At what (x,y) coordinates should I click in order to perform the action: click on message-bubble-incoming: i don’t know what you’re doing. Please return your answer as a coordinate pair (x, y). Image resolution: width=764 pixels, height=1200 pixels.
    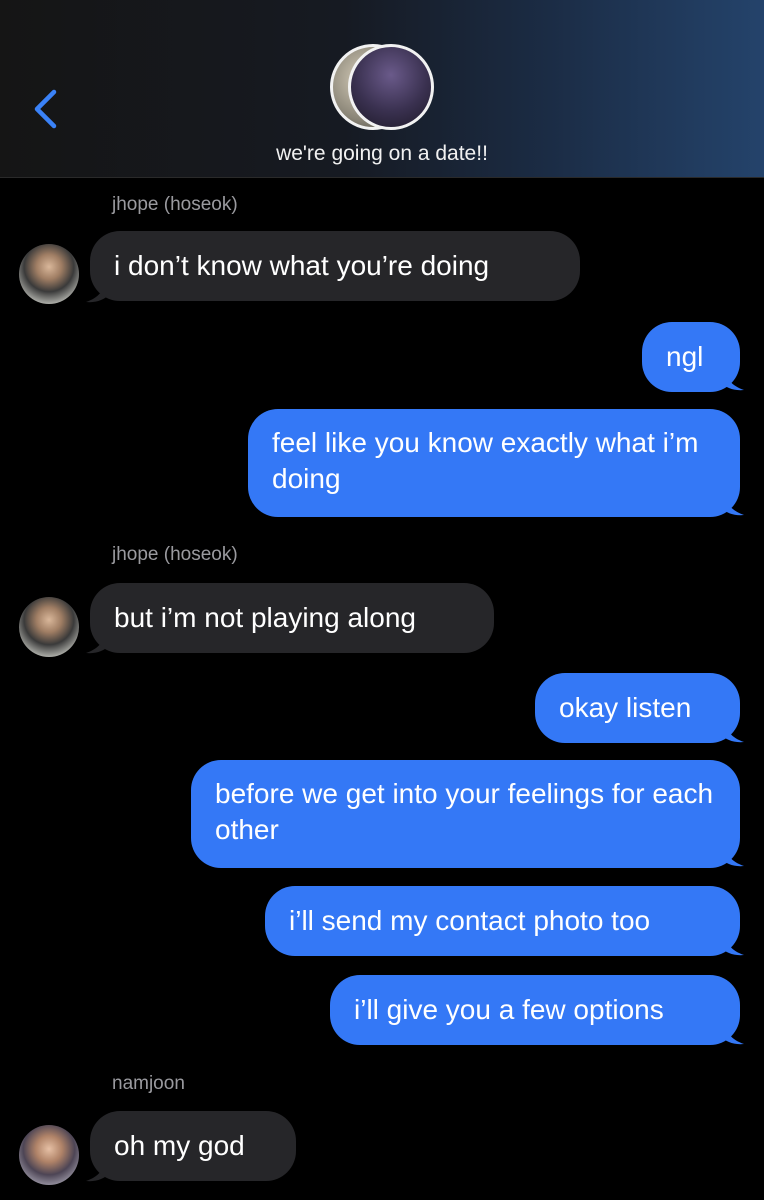
    Looking at the image, I should click on (335, 266).